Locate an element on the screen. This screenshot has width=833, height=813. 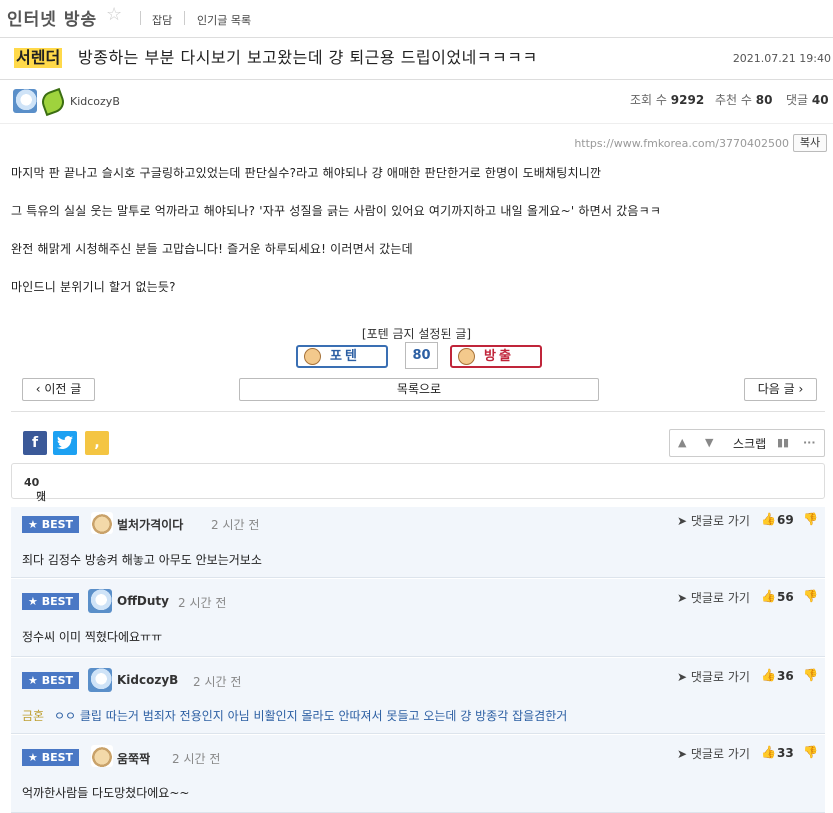
chevron-right-icon: › is located at coordinates (801, 389).